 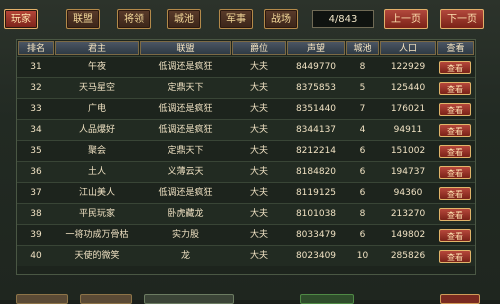 What do you see at coordinates (96, 109) in the screenshot?
I see `lord-cell: 广电` at bounding box center [96, 109].